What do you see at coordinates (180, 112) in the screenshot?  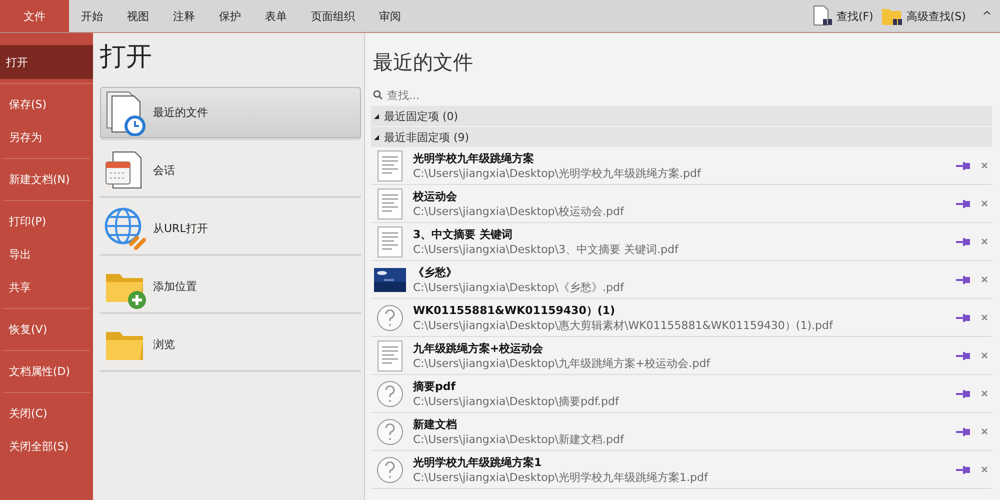 I see `option-label: 最近的文件` at bounding box center [180, 112].